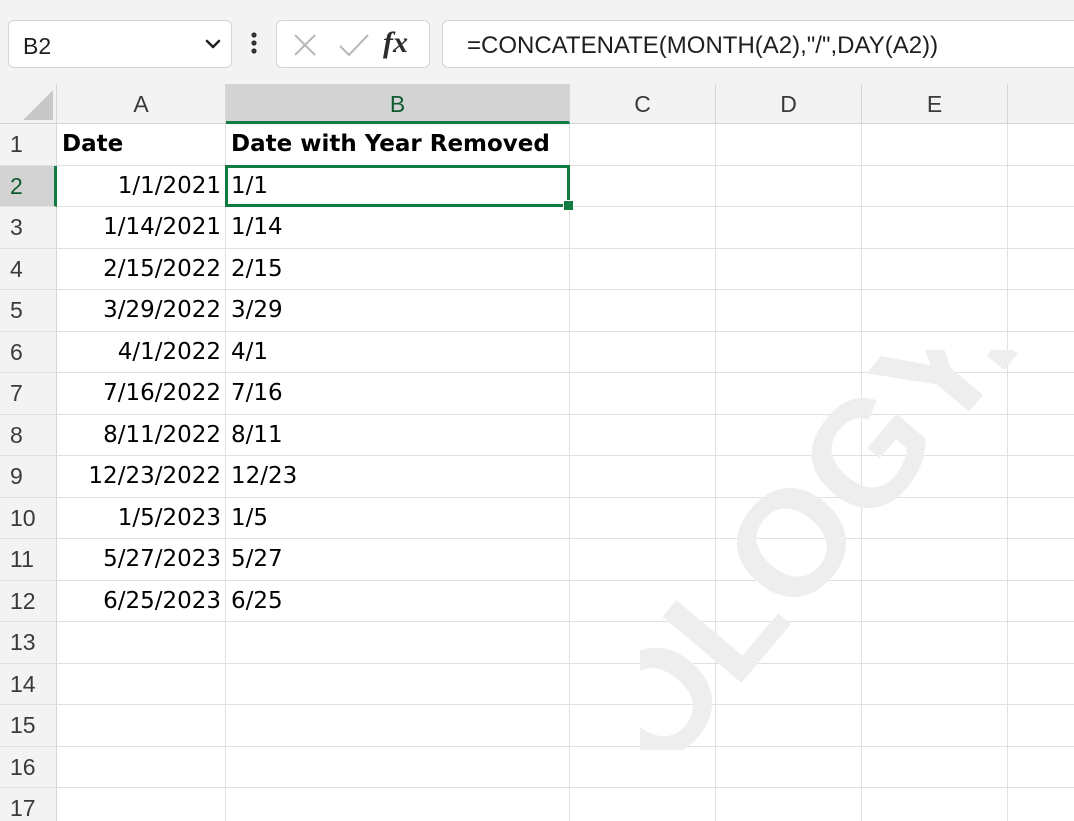 The height and width of the screenshot is (821, 1074). I want to click on cell-b13, so click(398, 643).